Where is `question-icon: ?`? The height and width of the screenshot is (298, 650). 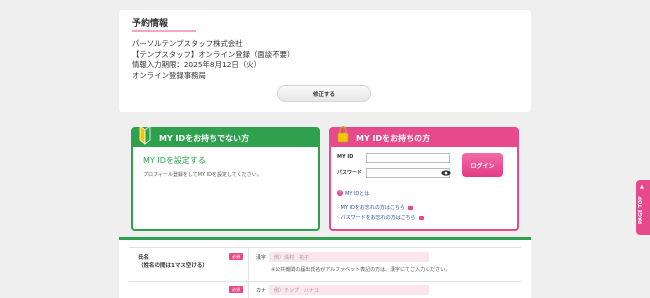
question-icon: ? is located at coordinates (340, 193).